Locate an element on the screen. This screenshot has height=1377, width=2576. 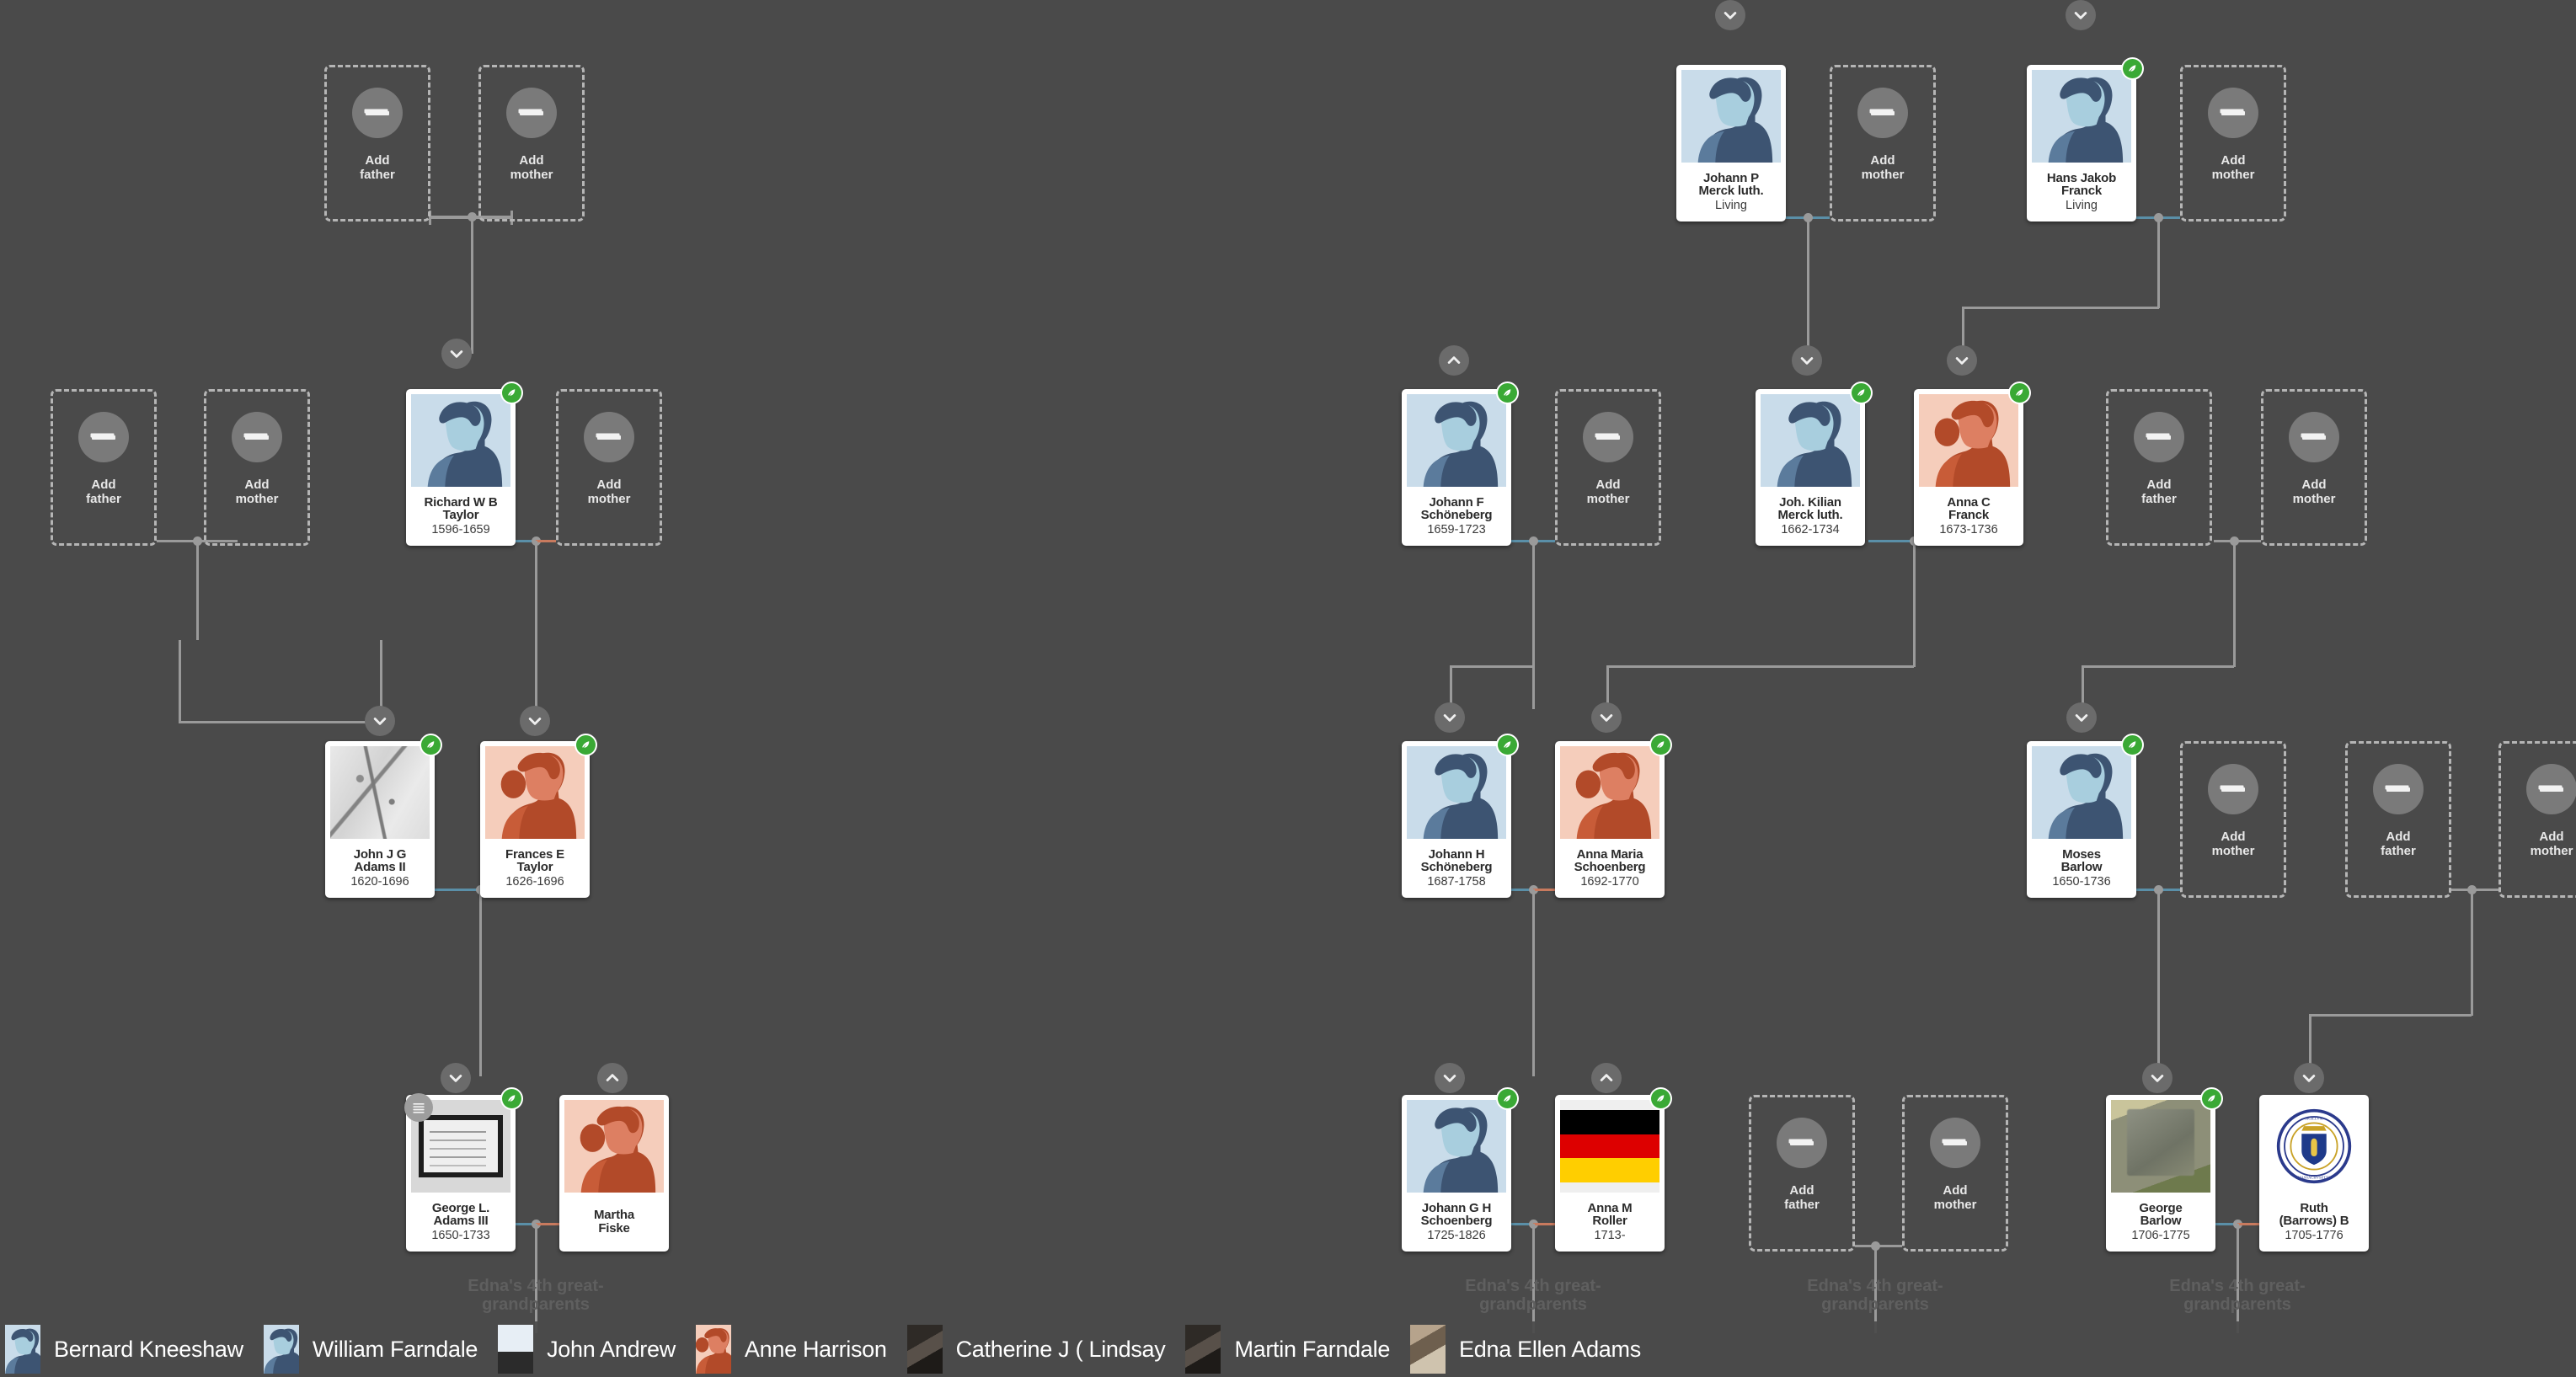
person-card-anna-maria-schoenberg: Anna Maria Schoenberg 1692-1770 is located at coordinates (1613, 816).